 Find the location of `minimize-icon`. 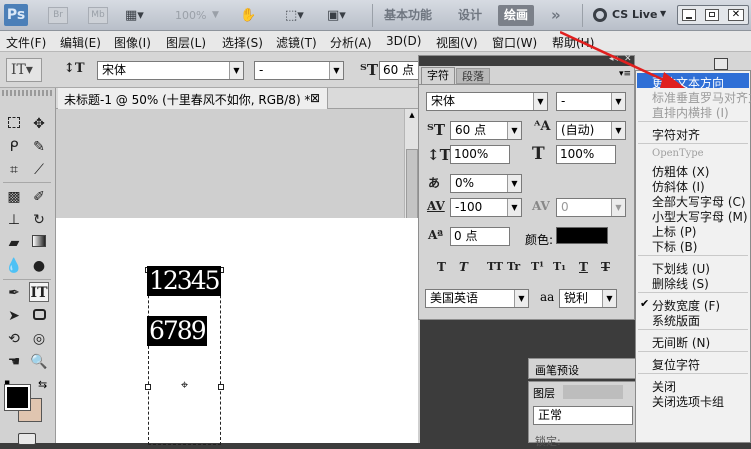

minimize-icon is located at coordinates (689, 15).